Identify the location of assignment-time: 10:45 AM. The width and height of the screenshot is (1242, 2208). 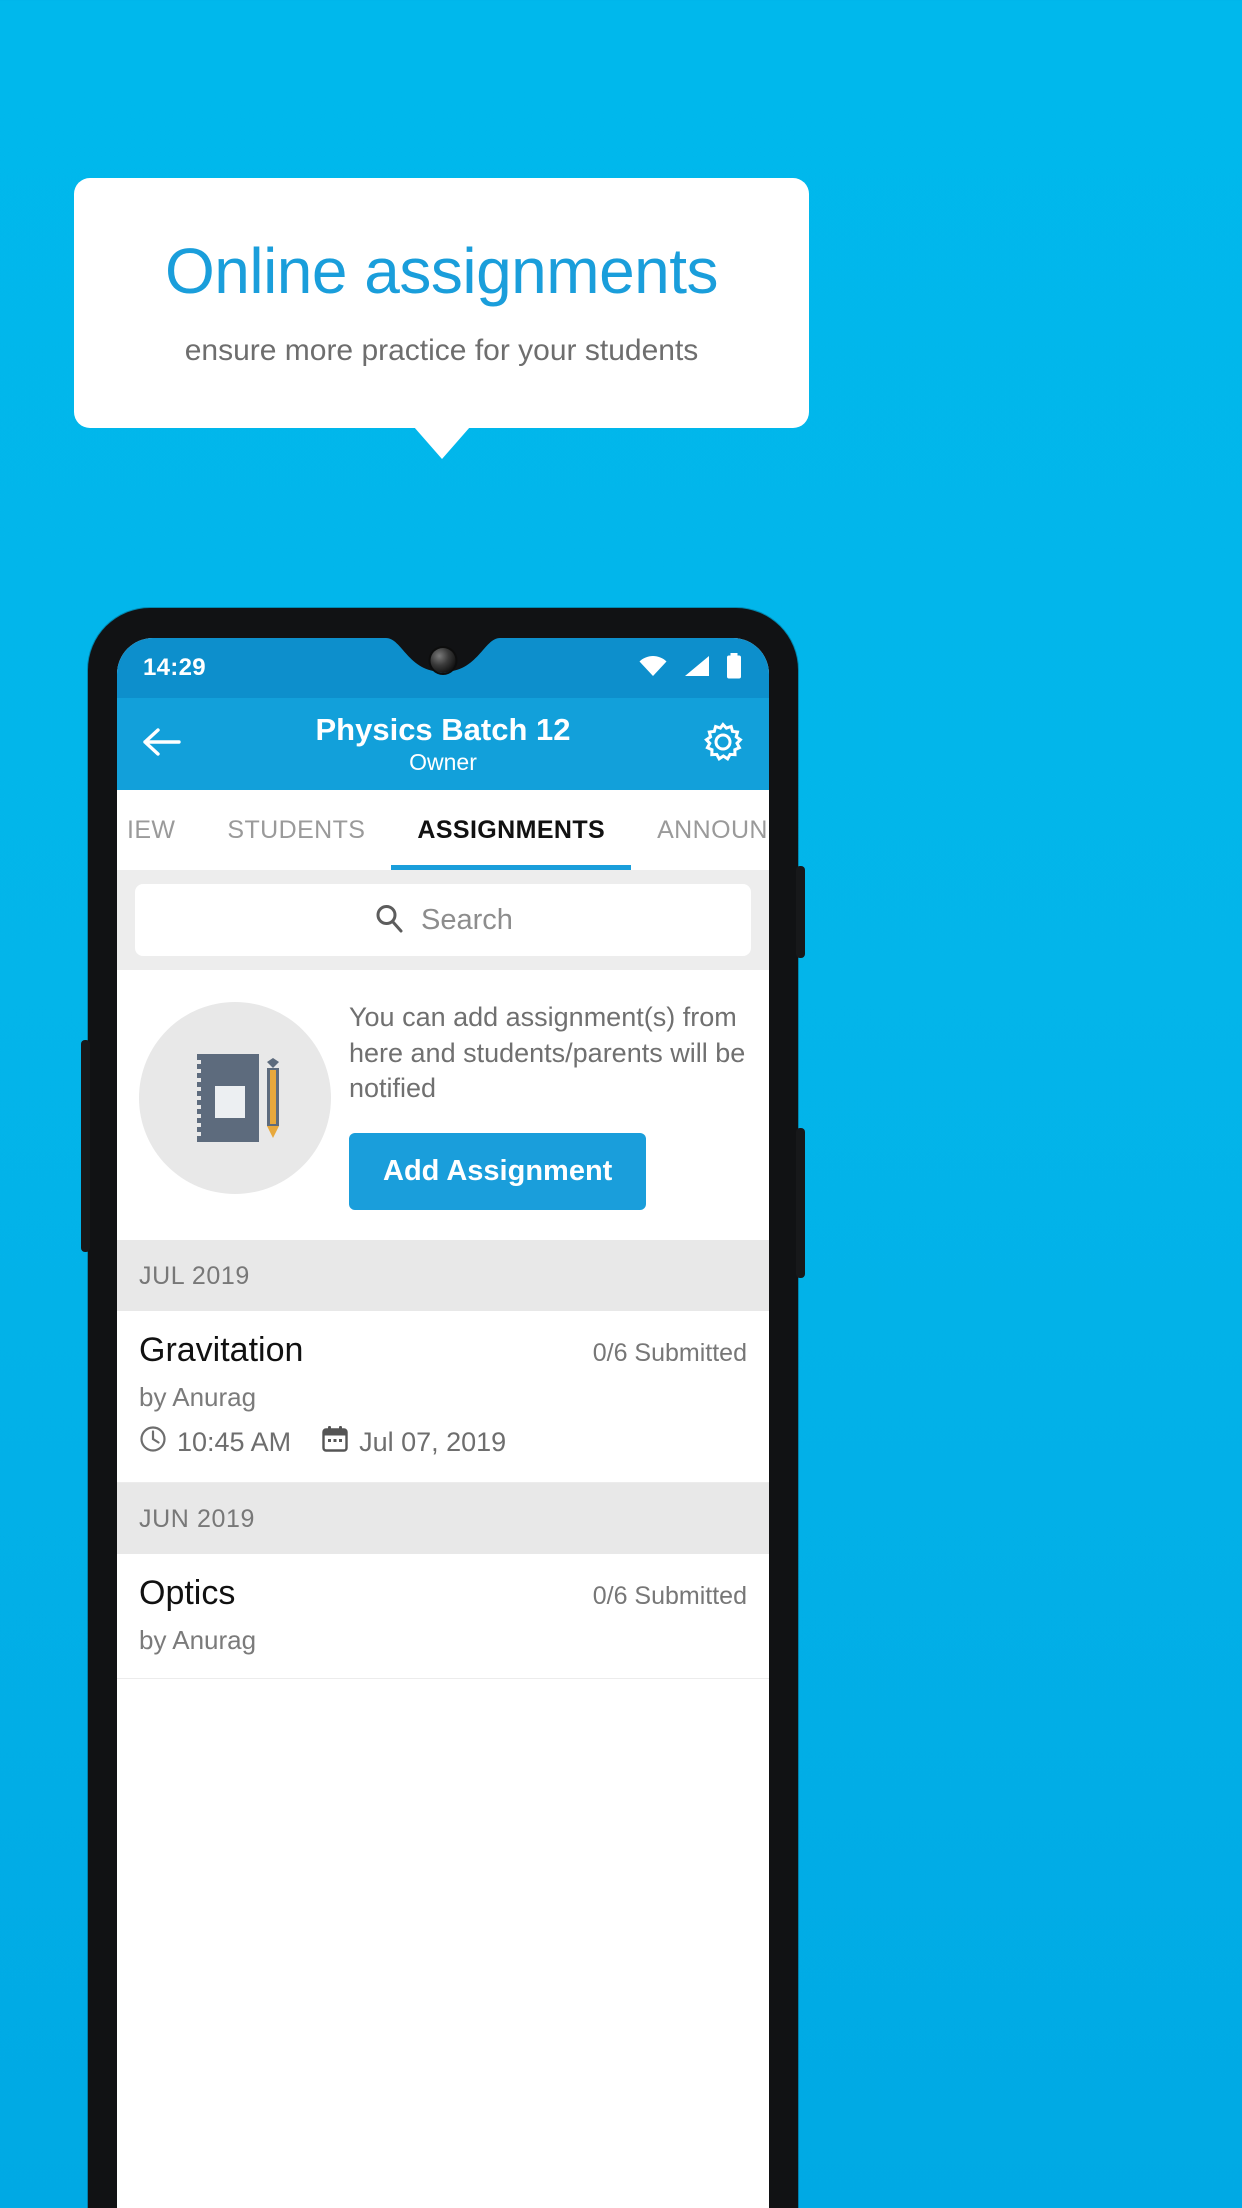
(234, 1441).